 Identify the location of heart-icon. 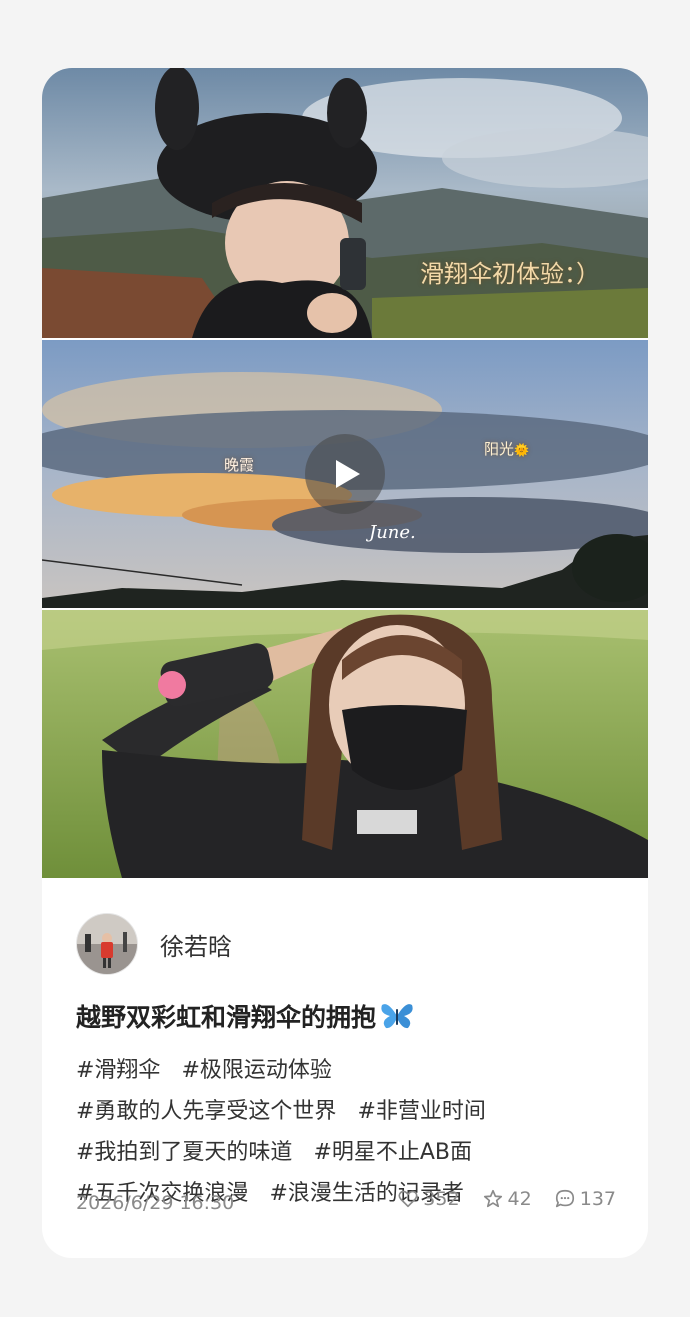
(408, 1199).